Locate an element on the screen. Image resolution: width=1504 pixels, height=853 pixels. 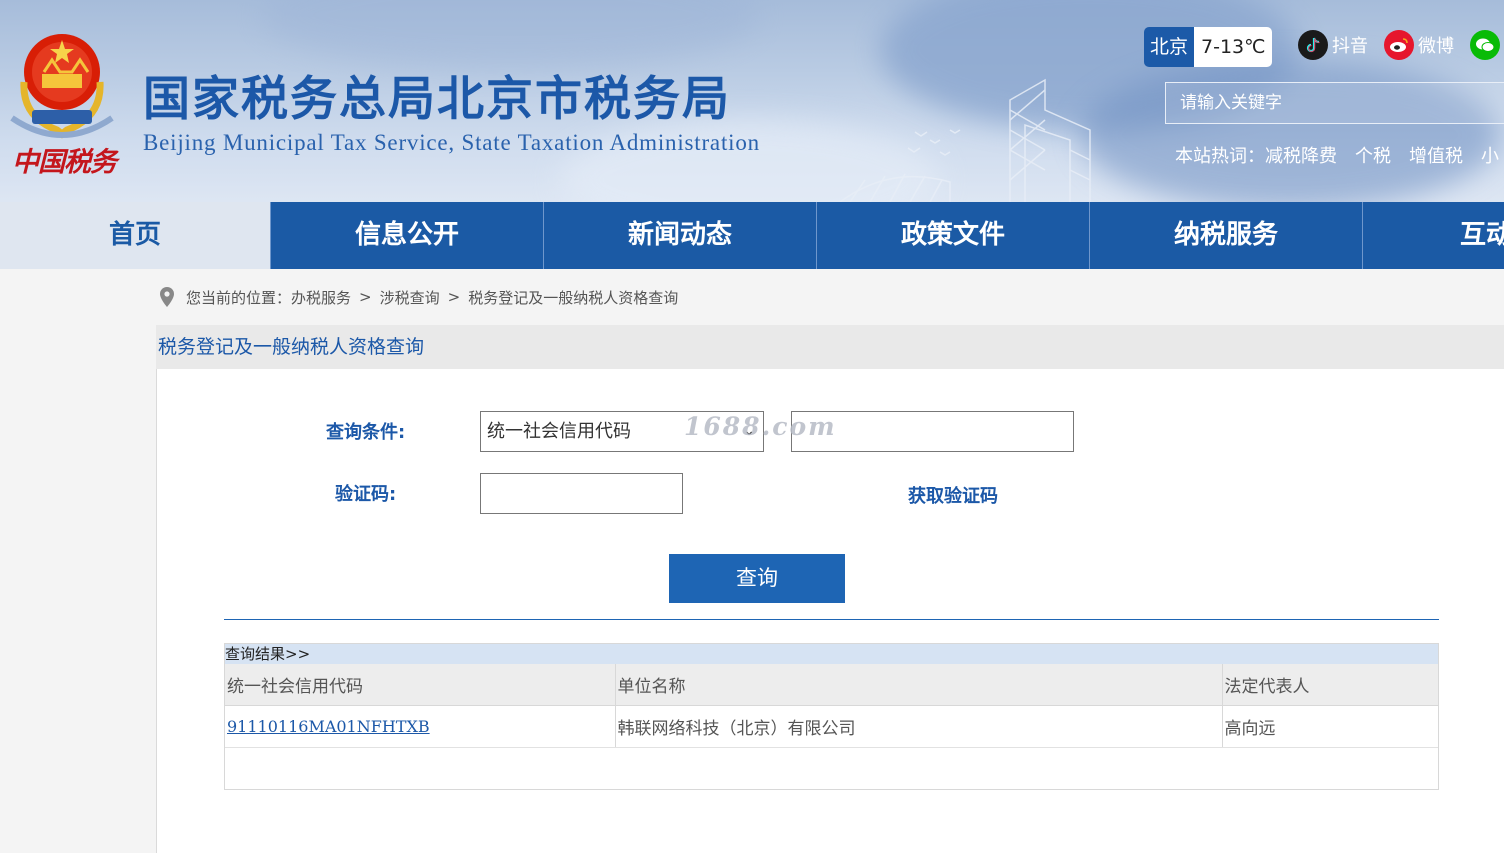
douyin-label: 抖音 is located at coordinates (1350, 46).